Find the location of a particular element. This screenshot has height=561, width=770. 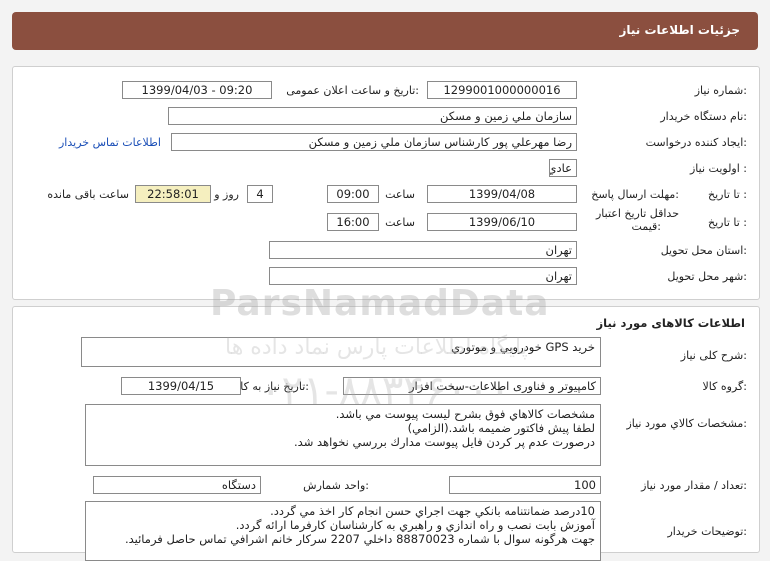

remaining-time-field: 22:58:01 is located at coordinates (173, 194).